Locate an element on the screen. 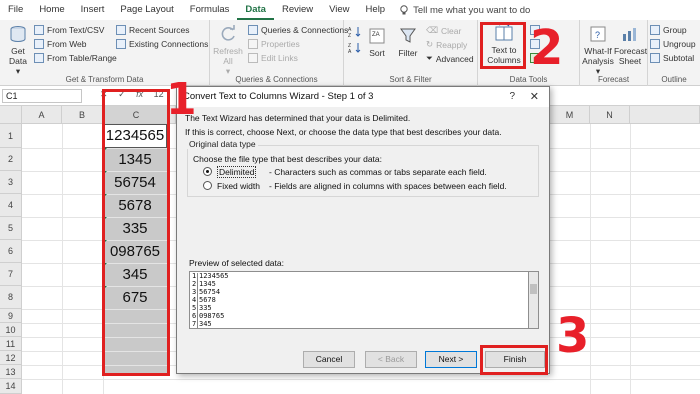  row-header-12: 12 is located at coordinates (11, 358).